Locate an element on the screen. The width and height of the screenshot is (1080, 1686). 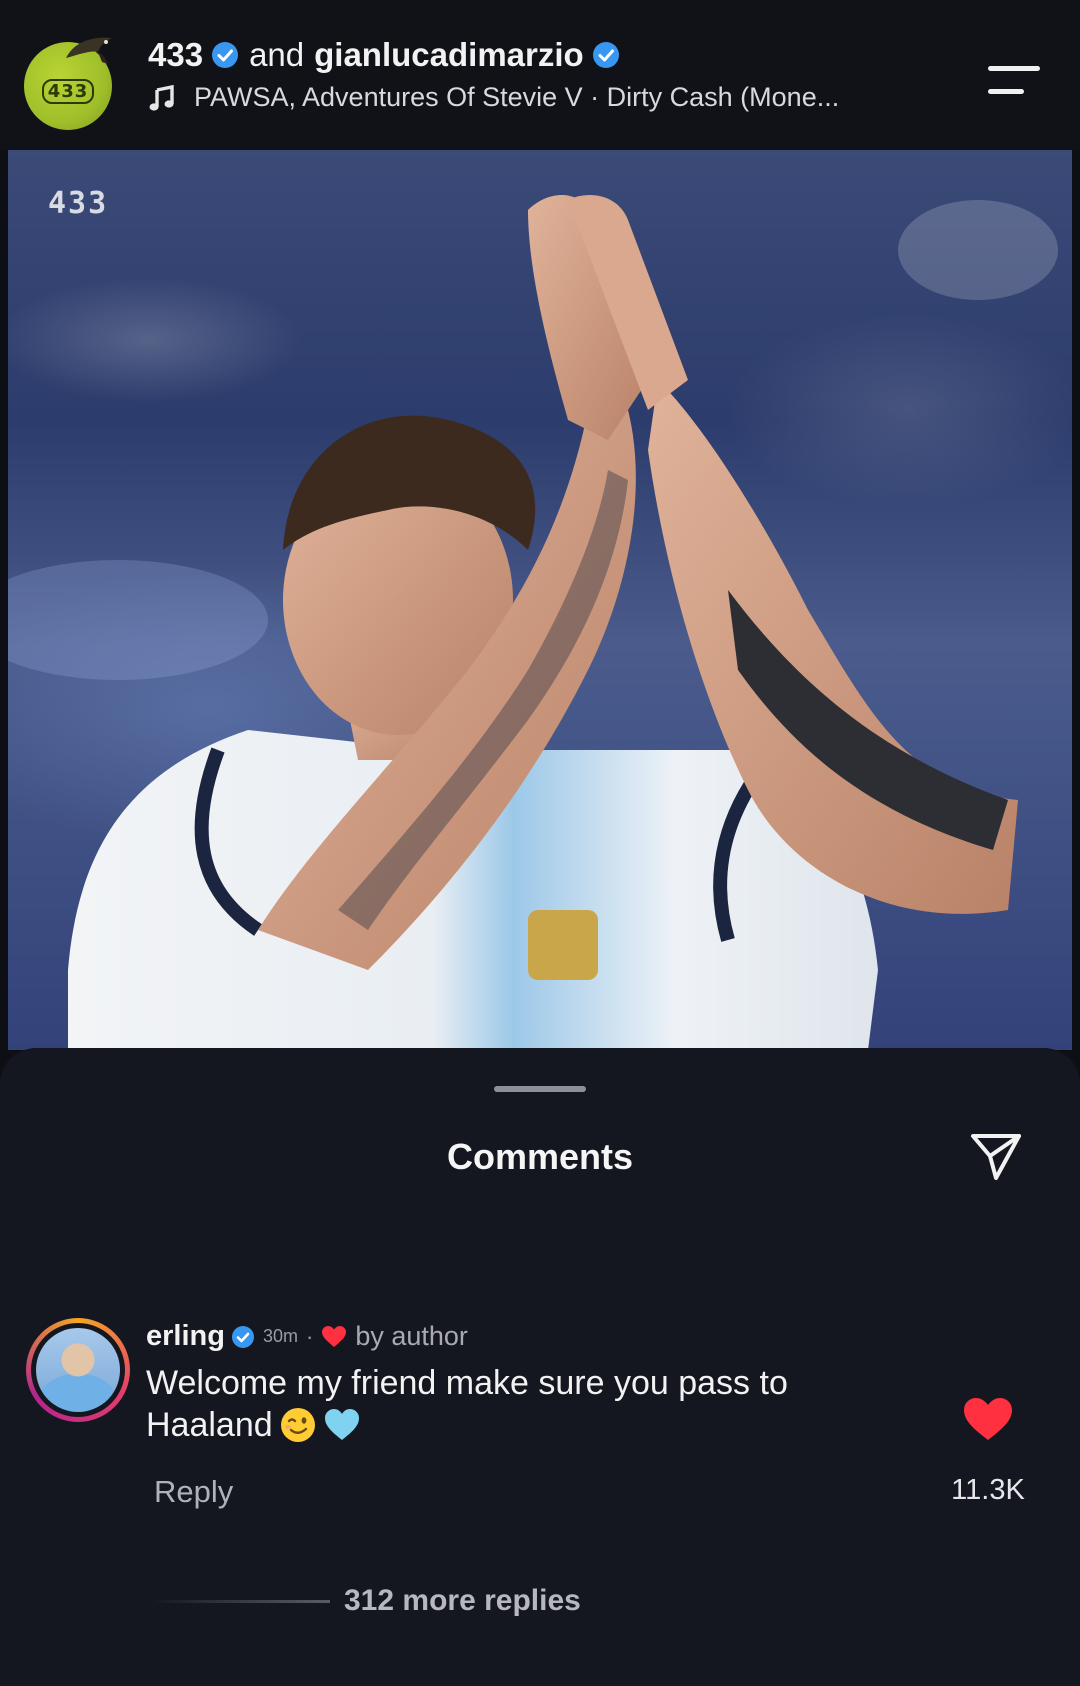
eagle-icon is located at coordinates (89, 50).